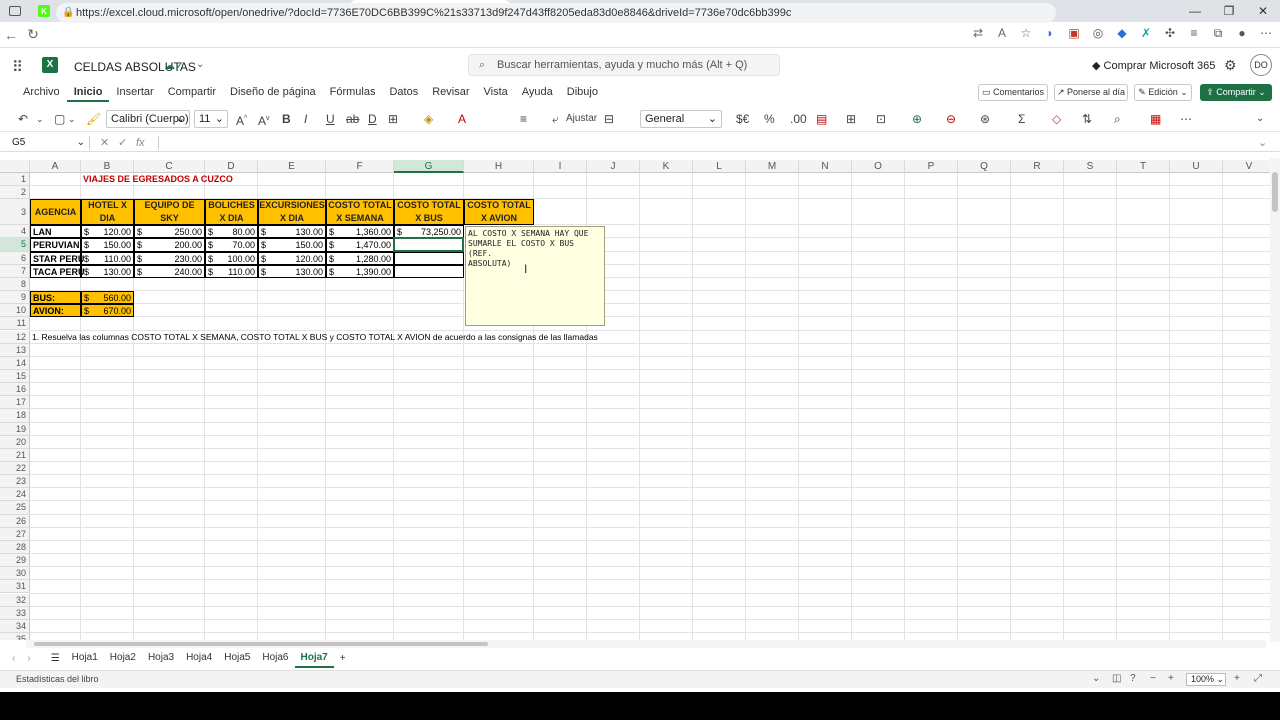 This screenshot has width=1280, height=720. Describe the element at coordinates (55, 659) in the screenshot. I see `all-sheets-icon: ☰` at that location.